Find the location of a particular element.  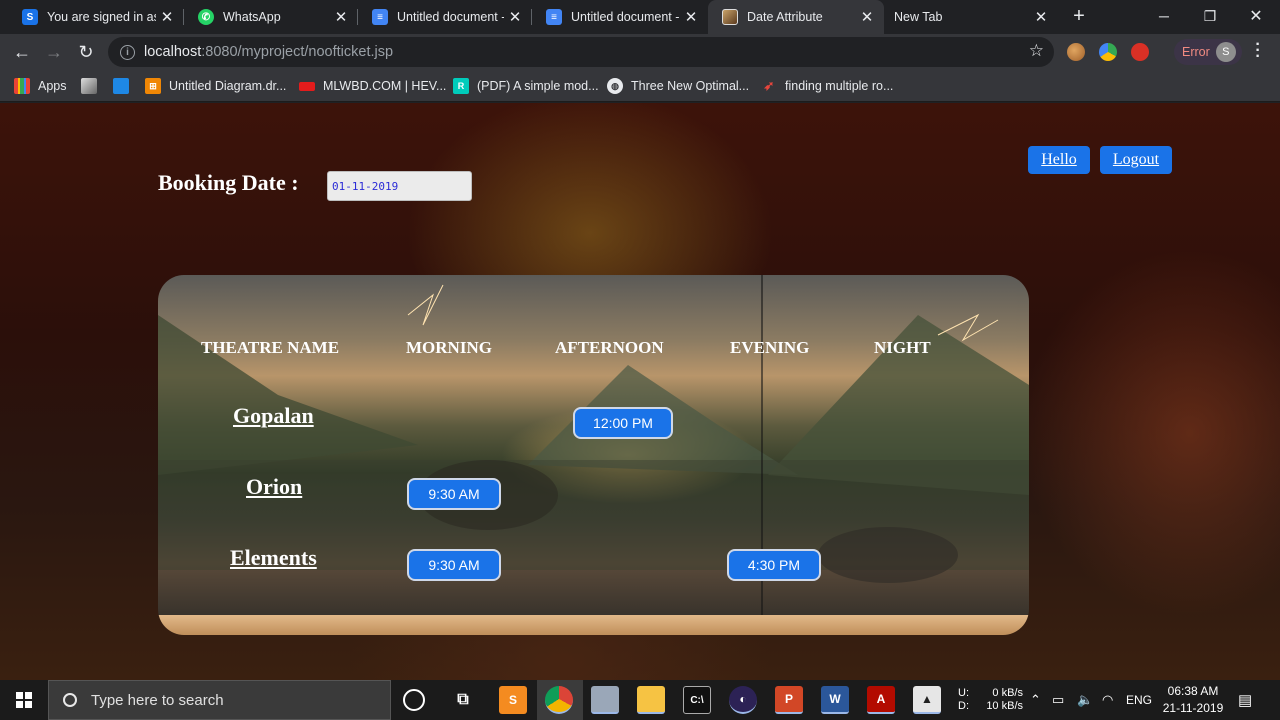

file-explorer-icon is located at coordinates (651, 700).